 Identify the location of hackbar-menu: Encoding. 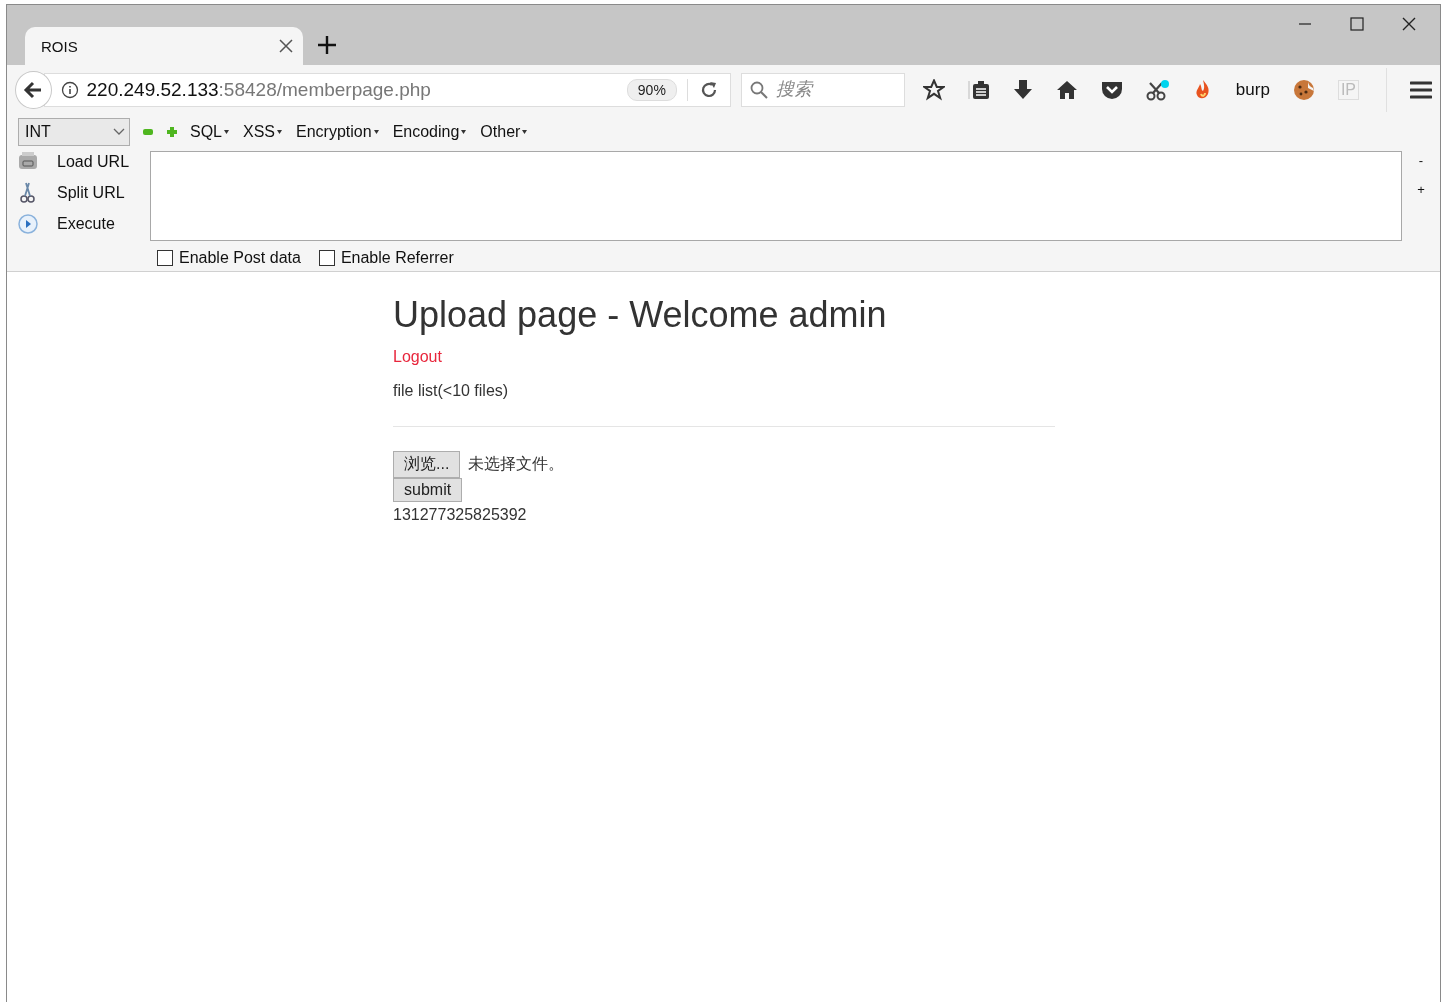
(429, 132).